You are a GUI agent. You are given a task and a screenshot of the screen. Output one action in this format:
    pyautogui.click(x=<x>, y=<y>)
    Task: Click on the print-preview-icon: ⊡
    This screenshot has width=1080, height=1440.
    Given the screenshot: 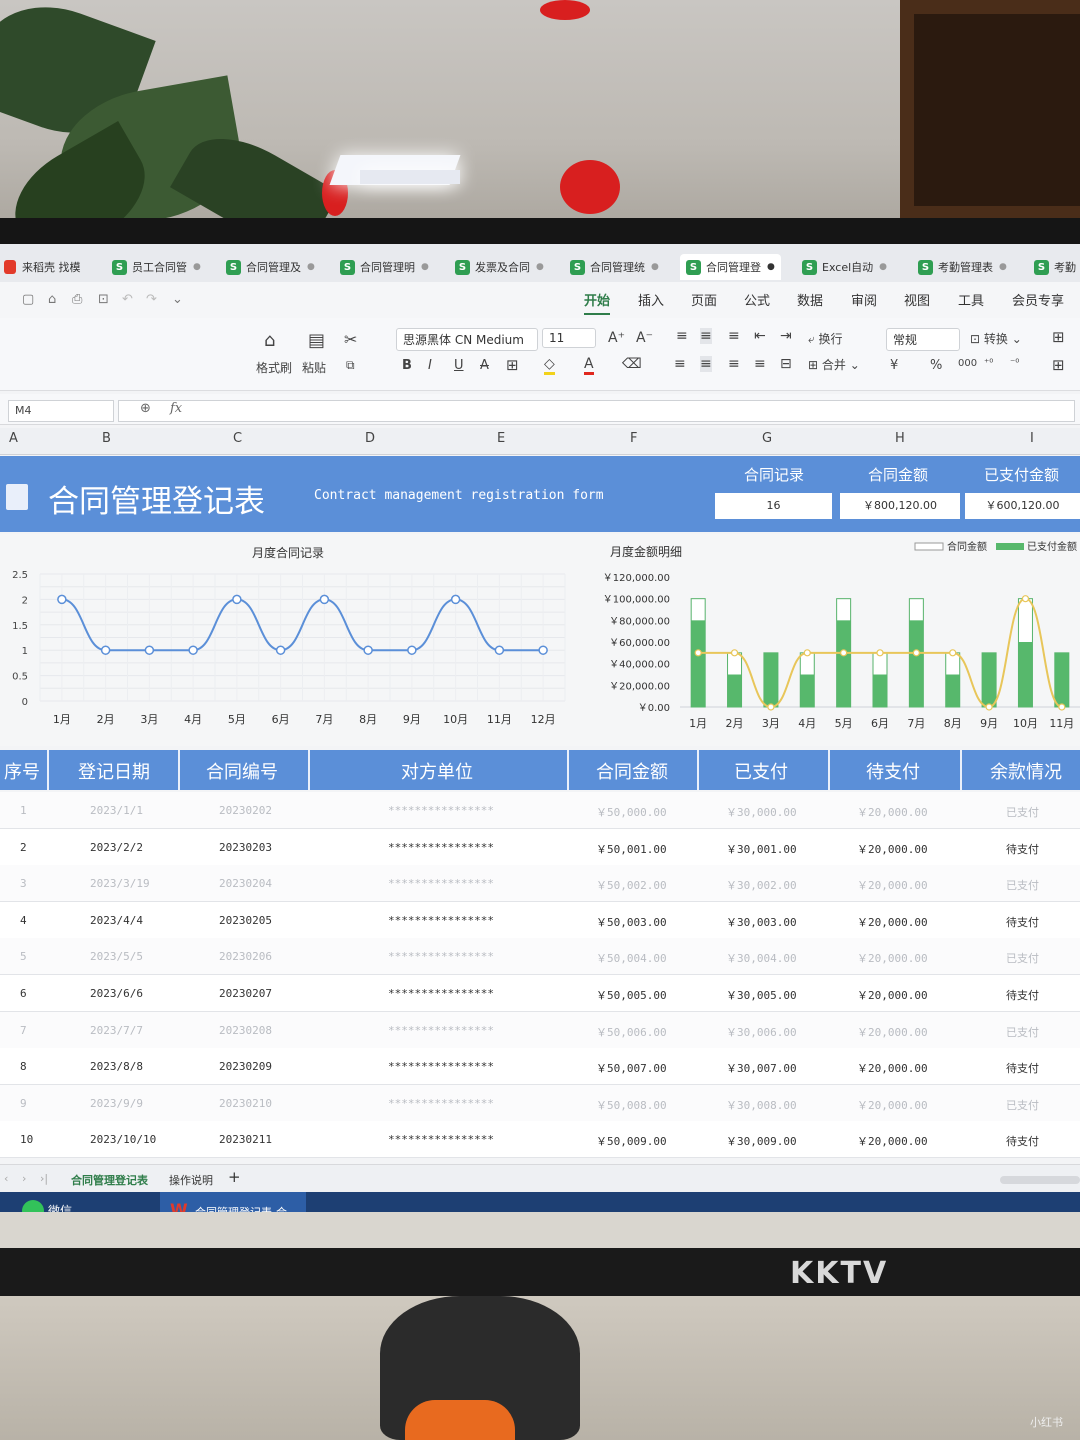 What is the action you would take?
    pyautogui.click(x=103, y=299)
    